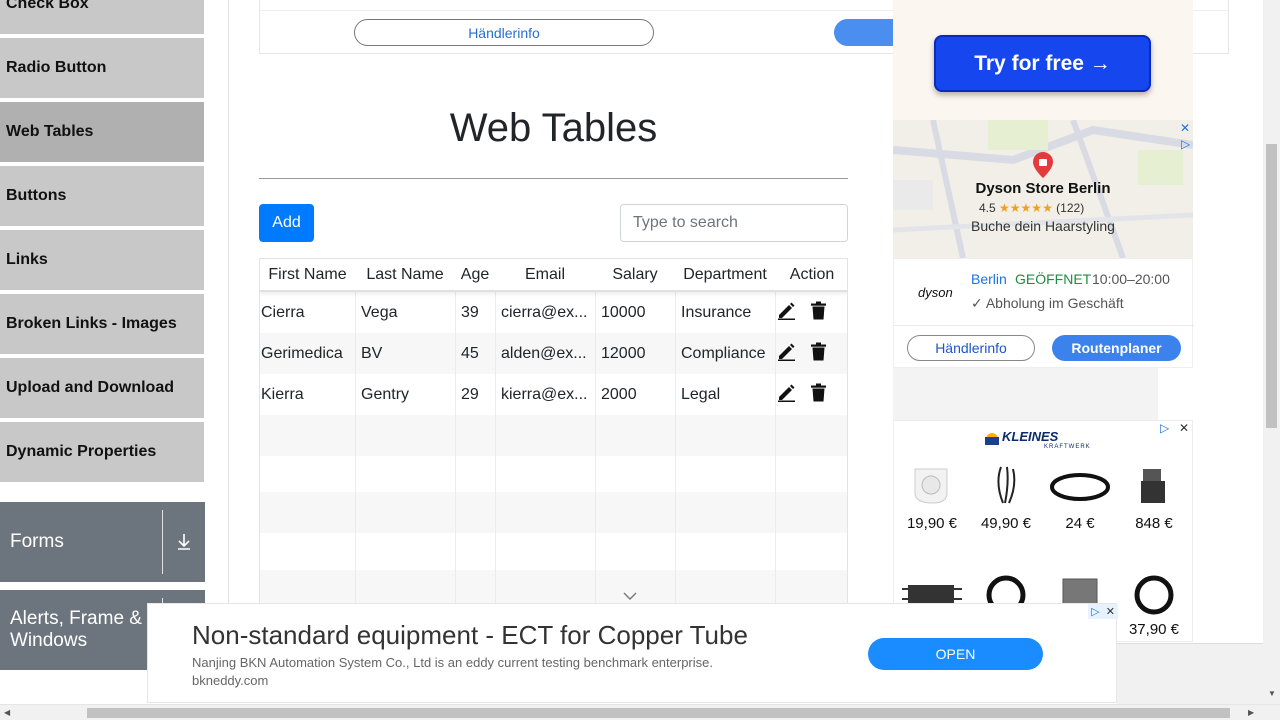 This screenshot has height=720, width=1280. I want to click on store-rating: 4.5 ★★★★★ (122), so click(1031, 208).